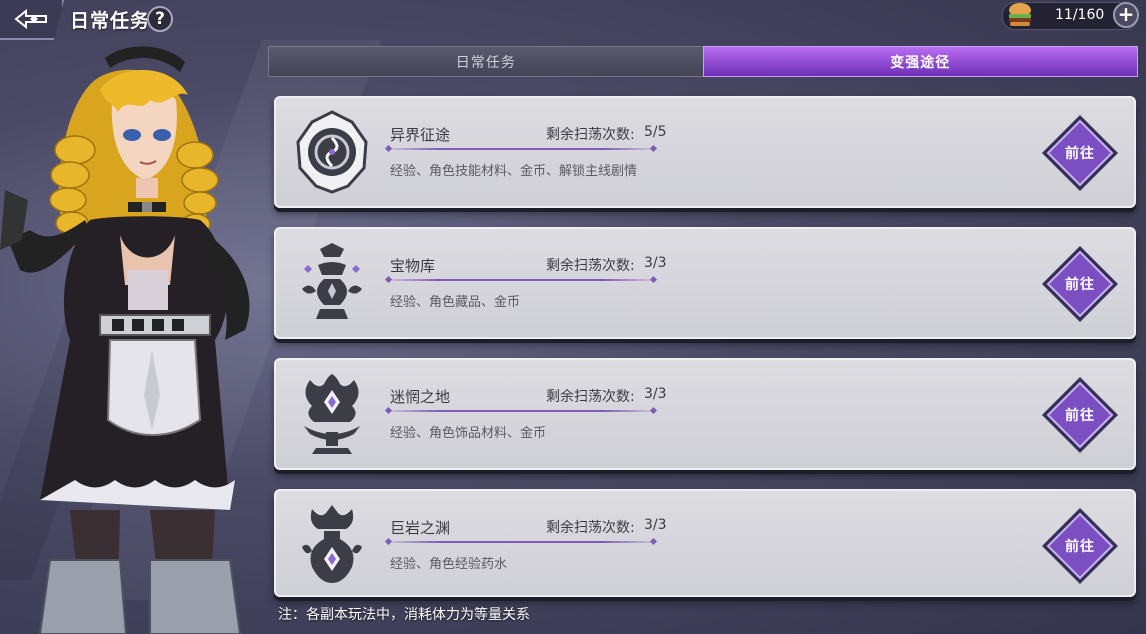 The width and height of the screenshot is (1146, 634). Describe the element at coordinates (420, 135) in the screenshot. I see `task-name: 异界征途` at that location.